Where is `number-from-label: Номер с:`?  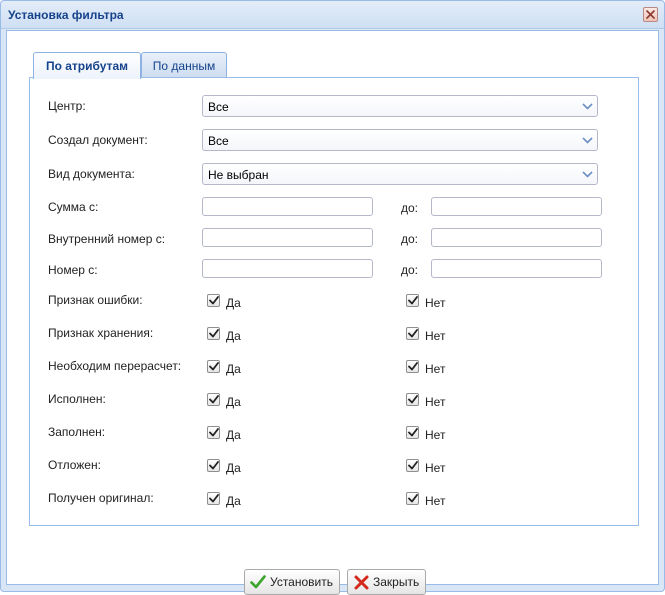 number-from-label: Номер с: is located at coordinates (73, 270).